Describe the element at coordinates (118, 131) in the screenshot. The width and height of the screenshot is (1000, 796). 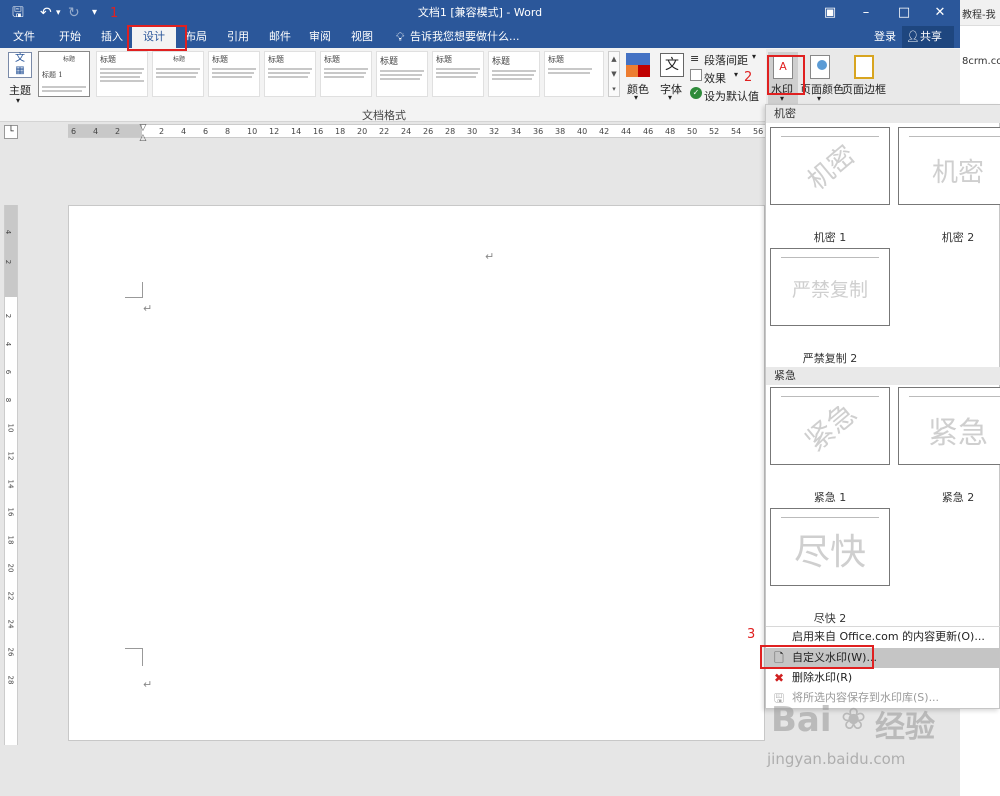
I see `ruler-number: 2` at that location.